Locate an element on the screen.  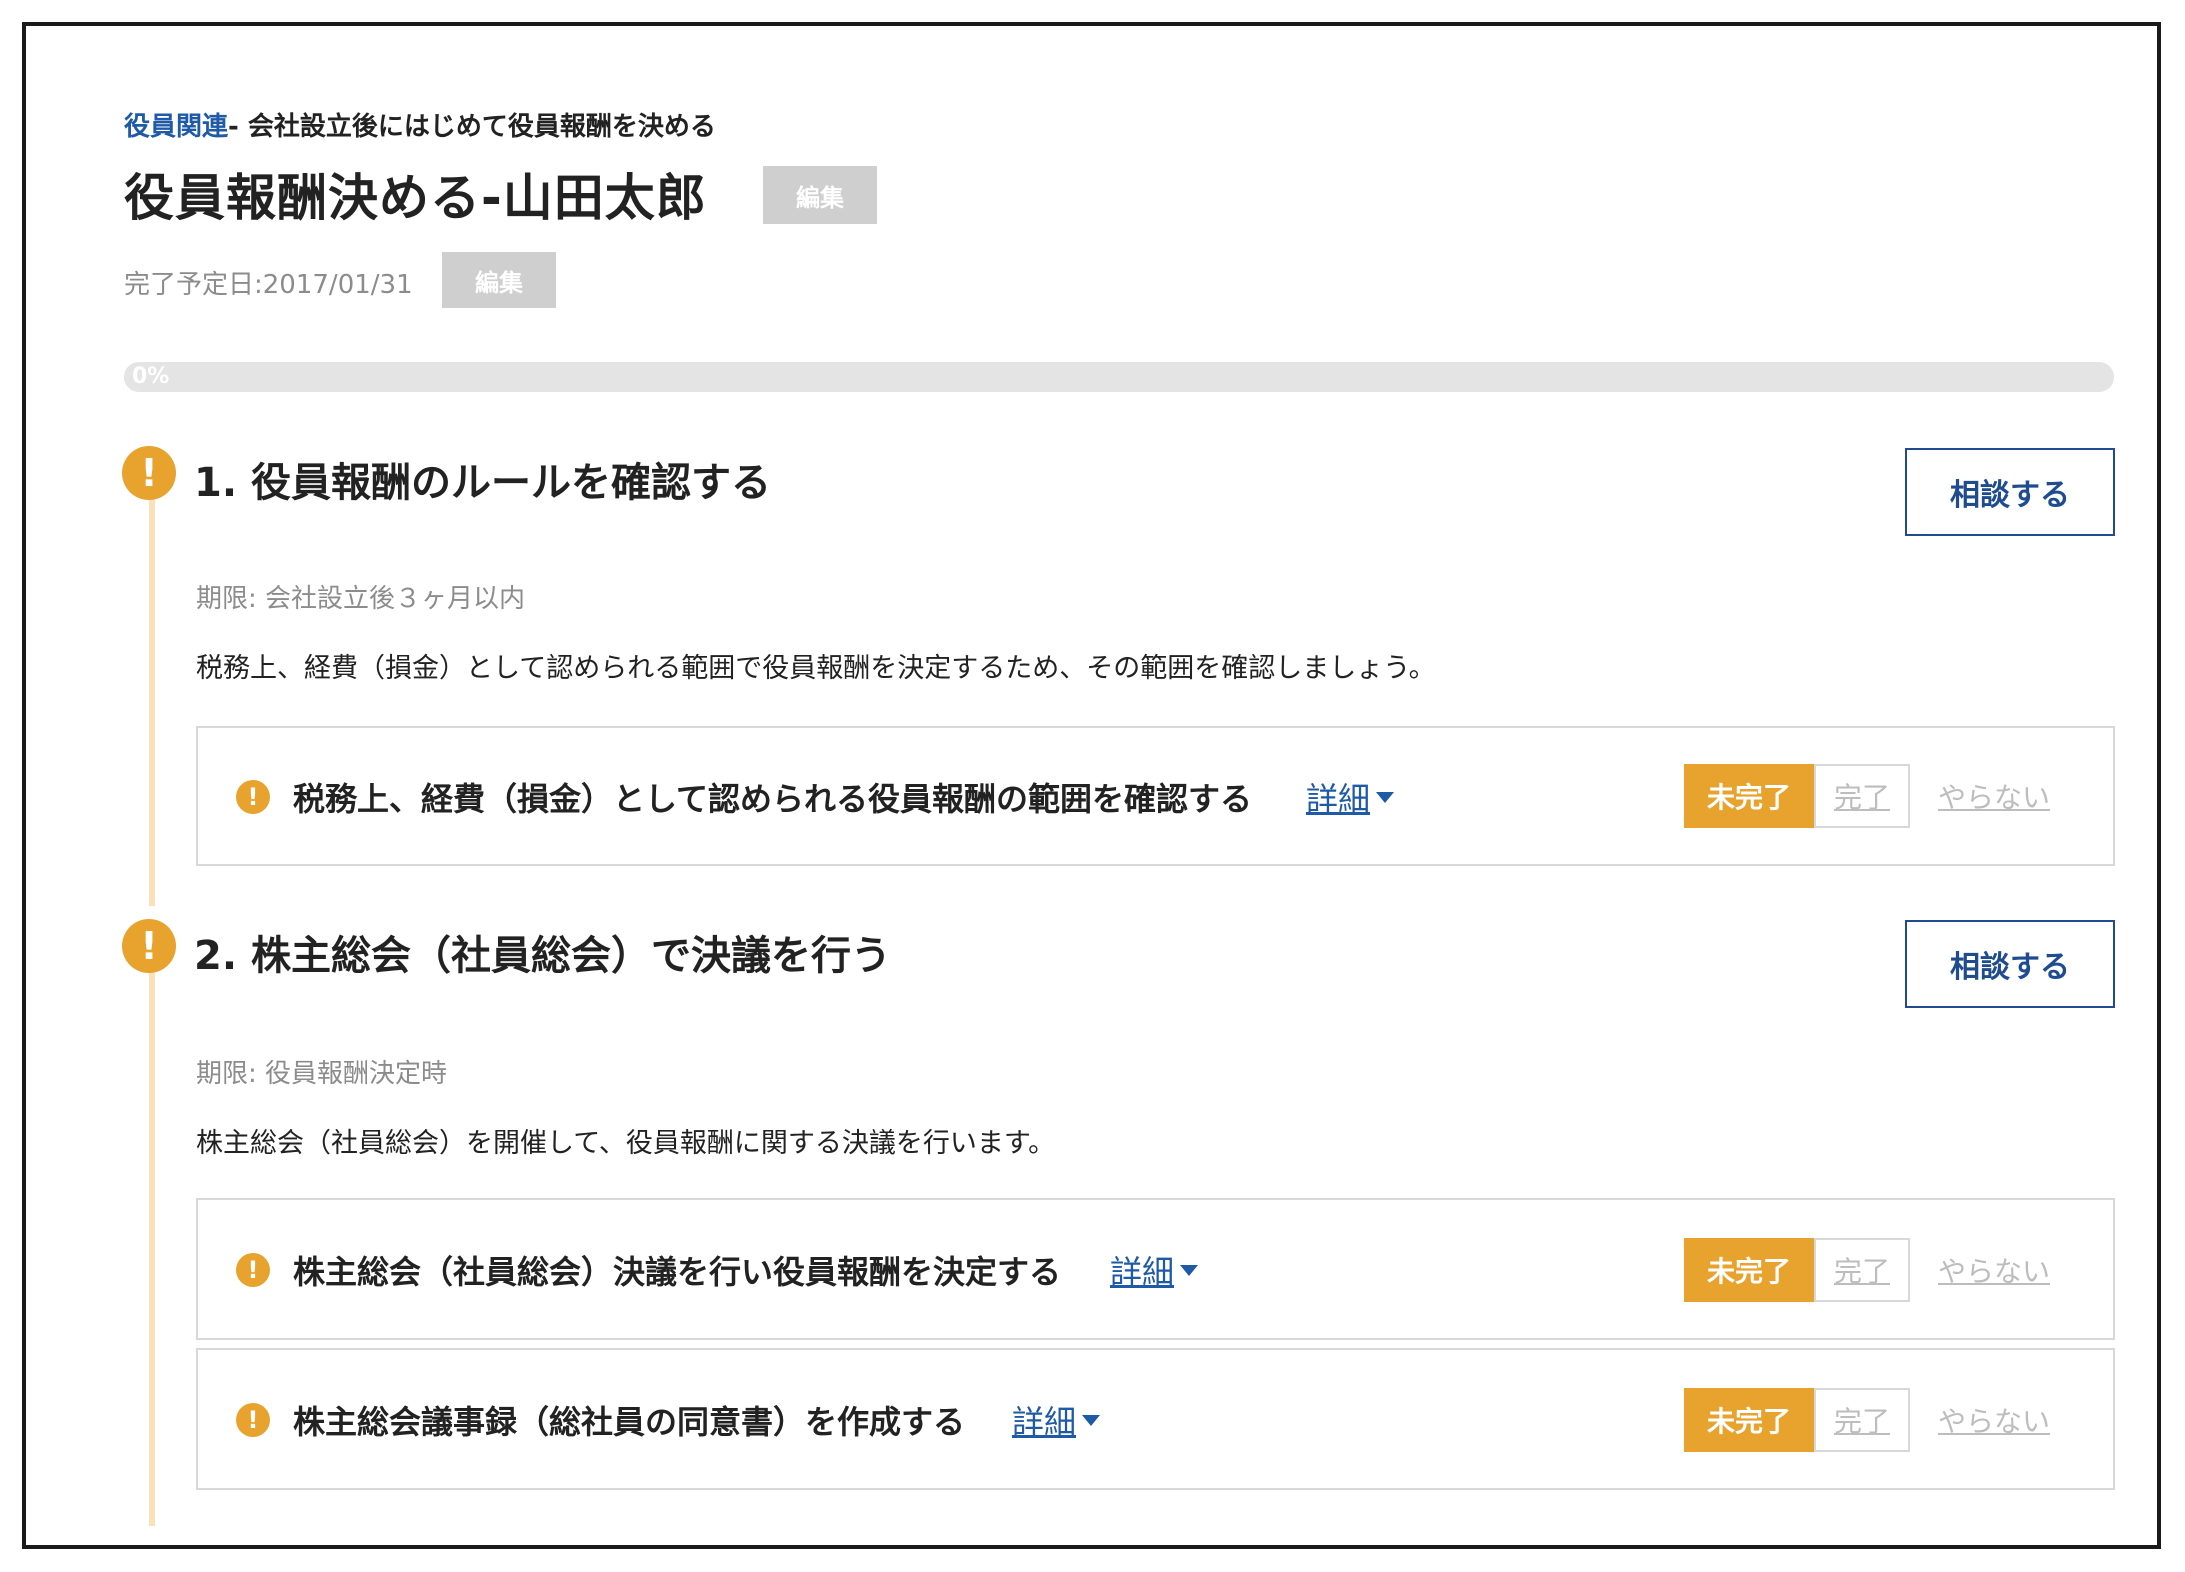
step-2-description: 株主総会（社員総会）を開催して、役員報酬に関する決議を行います。 is located at coordinates (626, 1143).